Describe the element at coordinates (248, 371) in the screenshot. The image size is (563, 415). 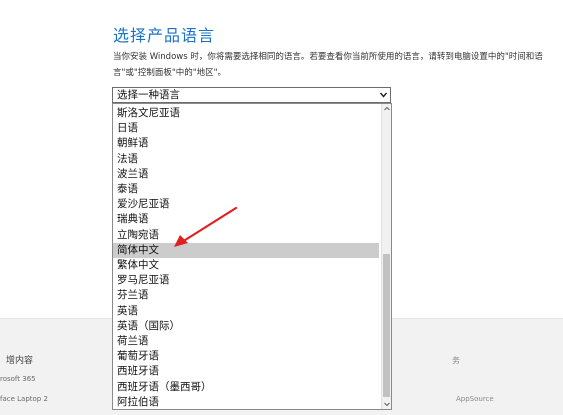
I see `language-option: 西班牙语` at that location.